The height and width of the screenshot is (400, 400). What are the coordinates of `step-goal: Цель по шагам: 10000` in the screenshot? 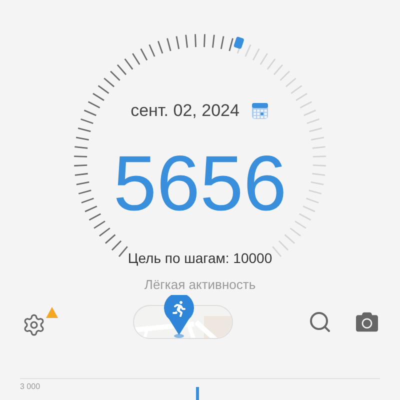 It's located at (200, 258).